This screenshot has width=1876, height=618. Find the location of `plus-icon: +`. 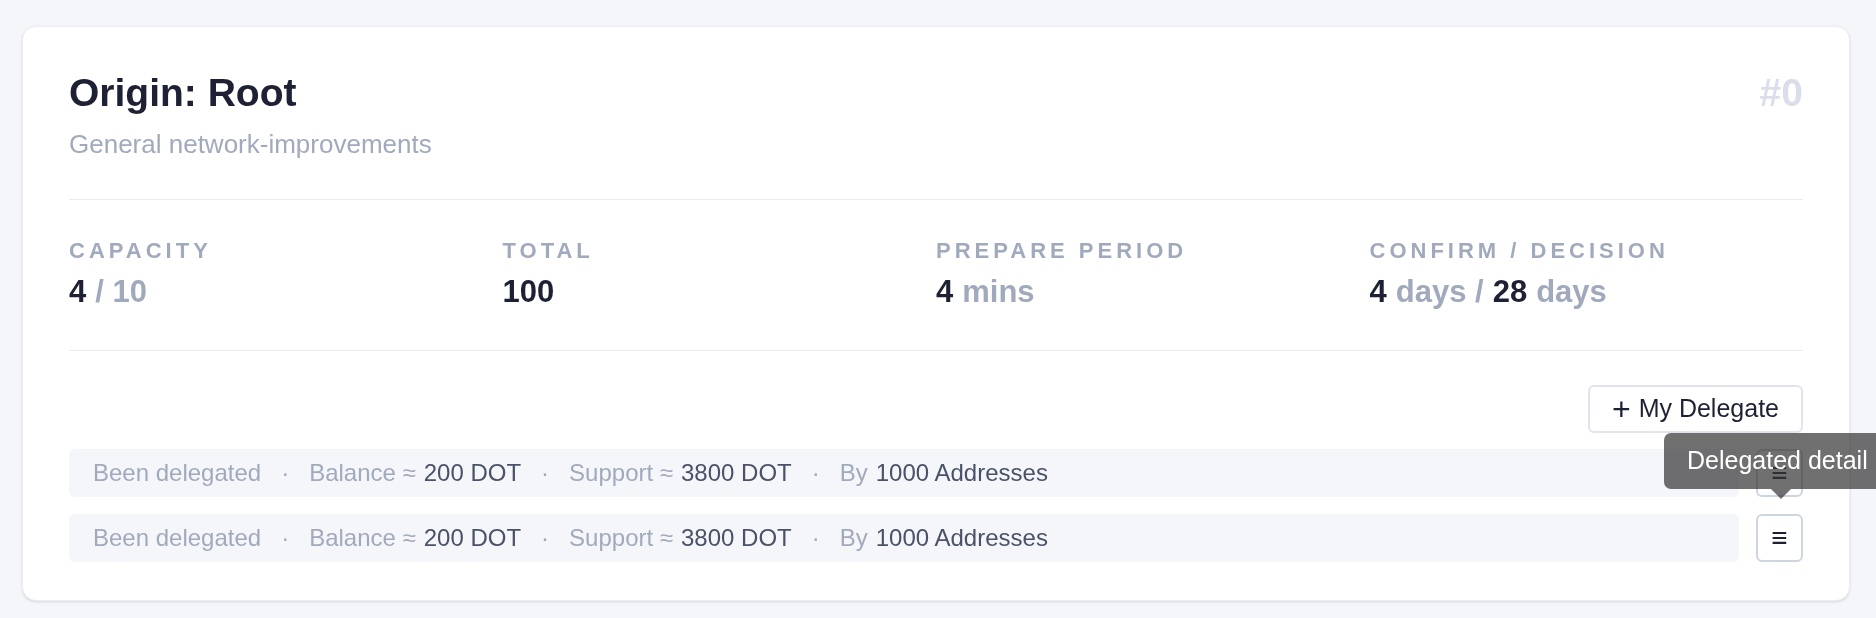

plus-icon: + is located at coordinates (1621, 409).